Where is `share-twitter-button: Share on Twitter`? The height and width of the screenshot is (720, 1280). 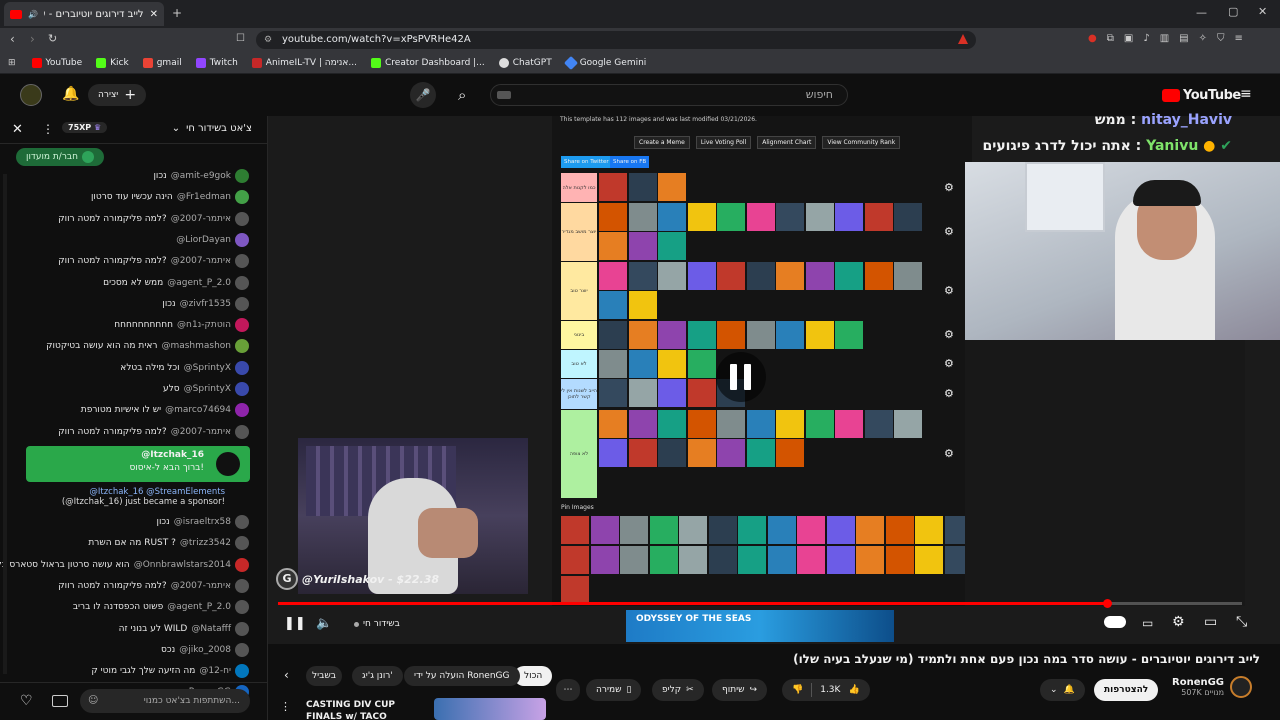
share-twitter-button: Share on Twitter is located at coordinates (586, 162).